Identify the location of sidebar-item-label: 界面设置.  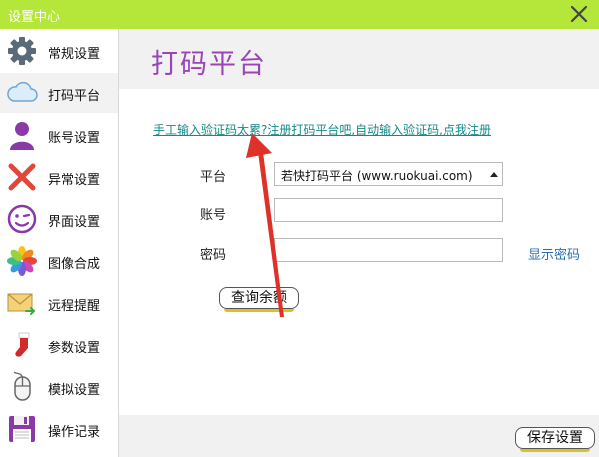
(74, 222).